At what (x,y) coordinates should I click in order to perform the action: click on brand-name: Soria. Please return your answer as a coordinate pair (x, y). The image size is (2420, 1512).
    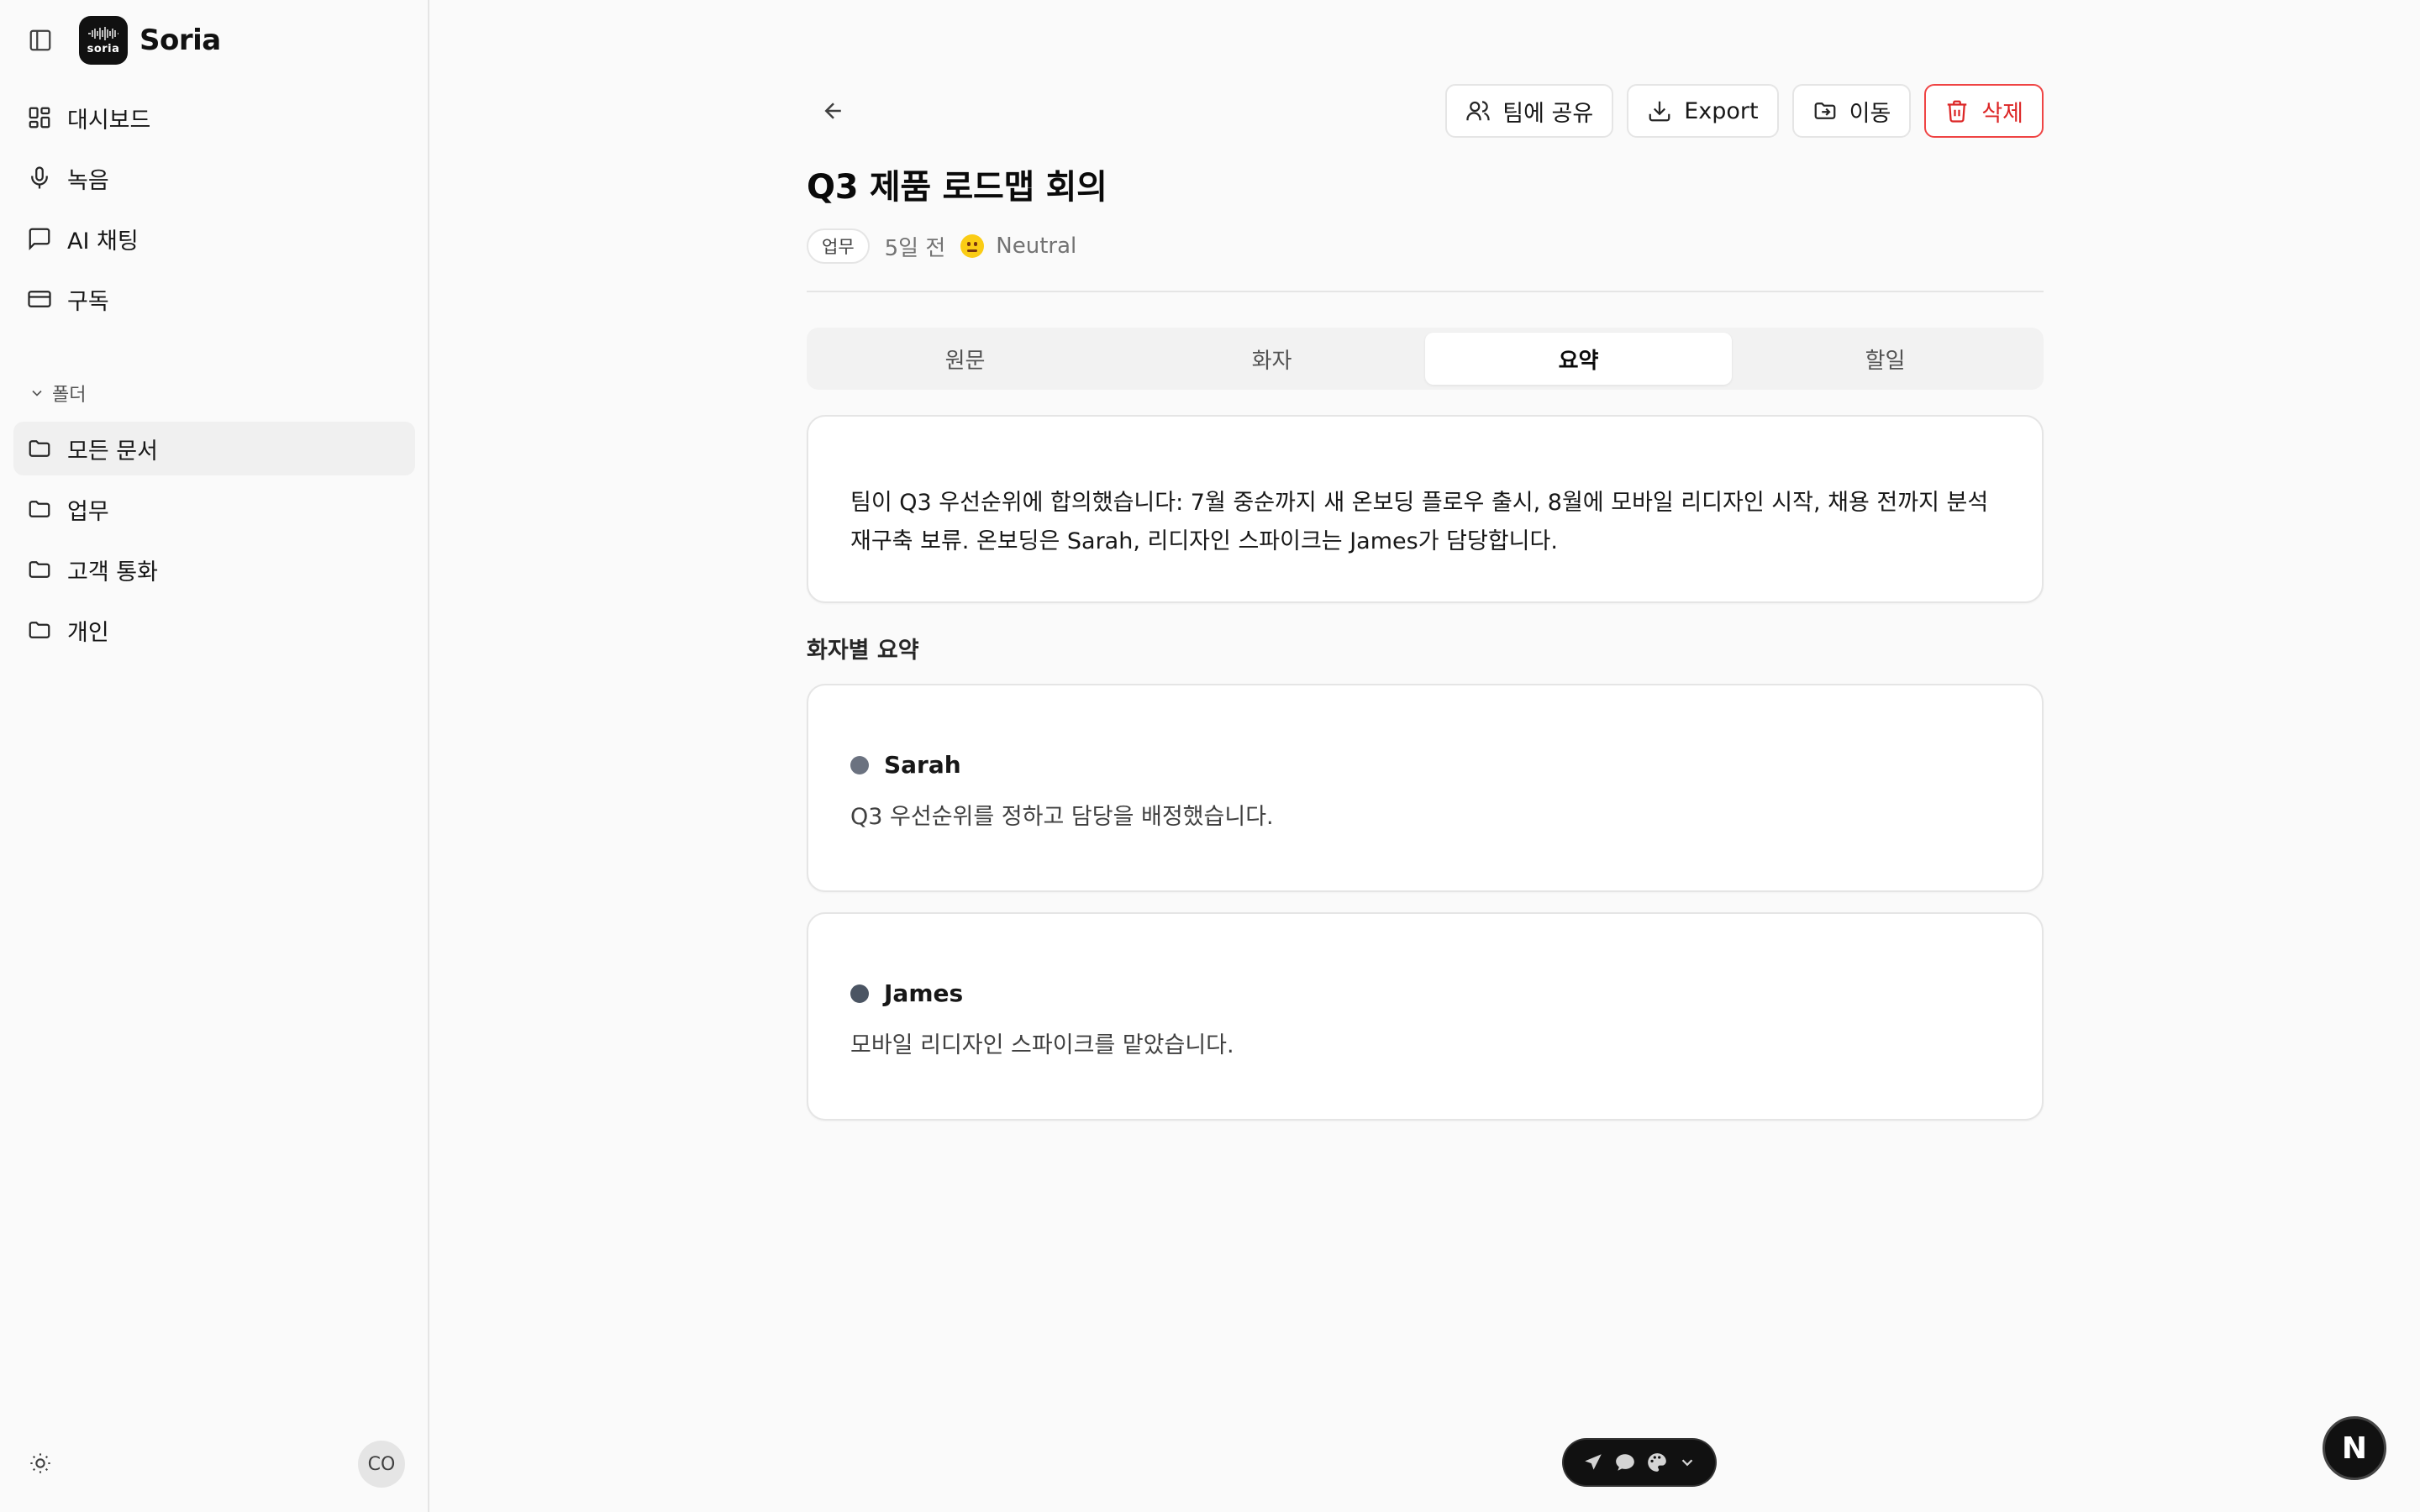
    Looking at the image, I should click on (180, 40).